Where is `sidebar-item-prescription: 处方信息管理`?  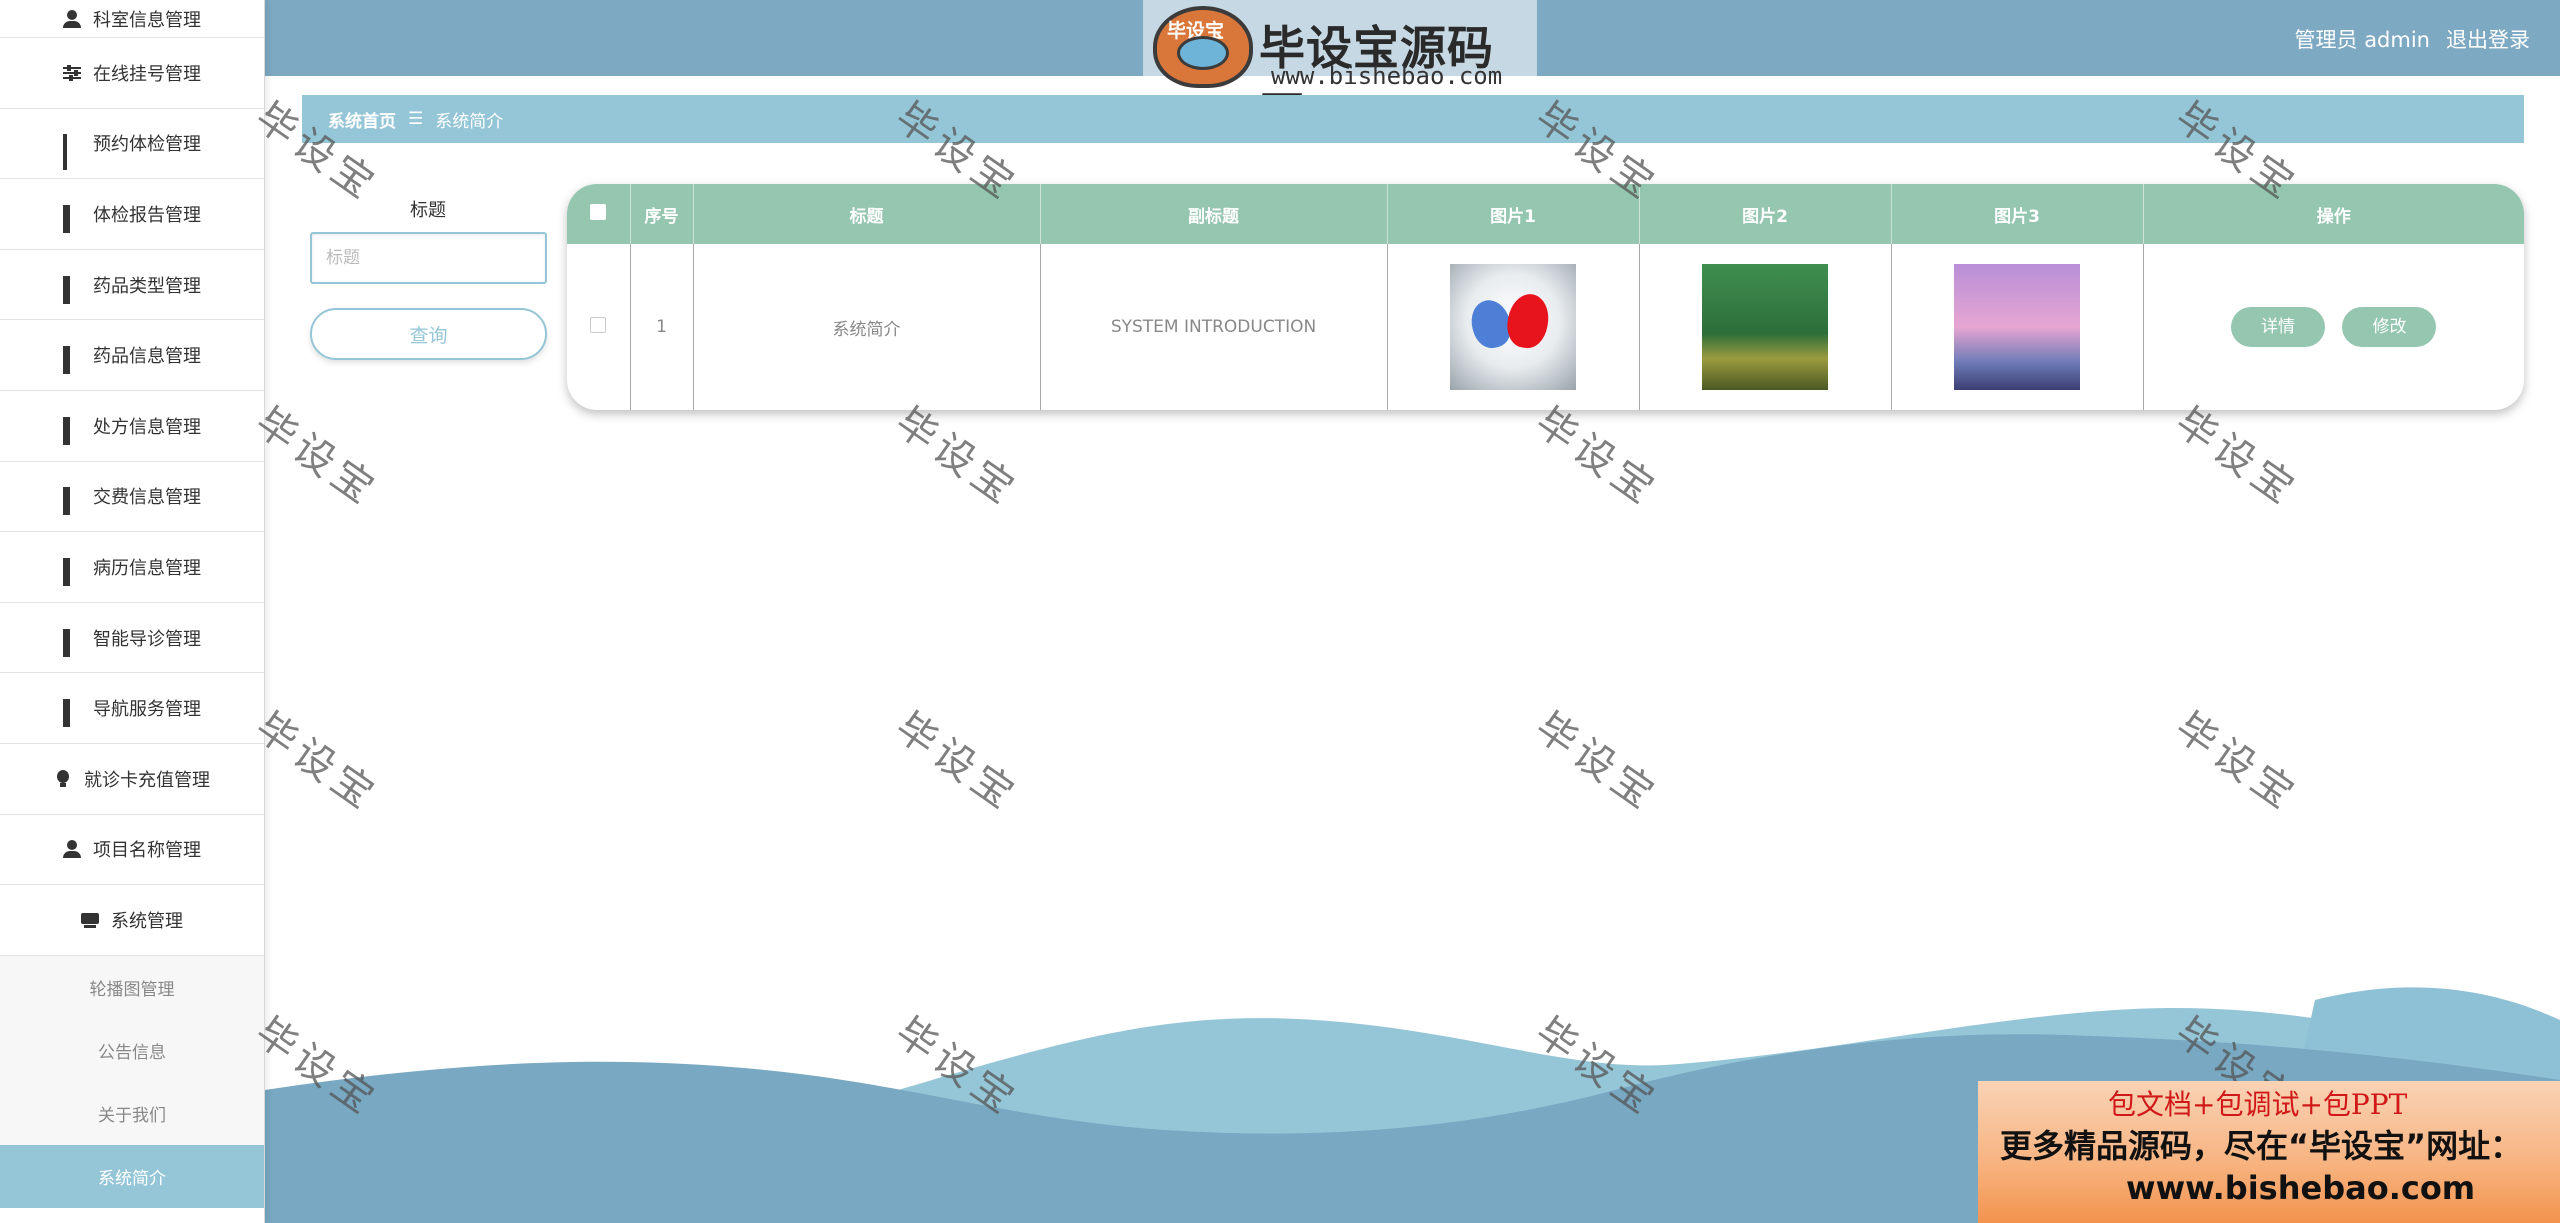
sidebar-item-prescription: 处方信息管理 is located at coordinates (132, 426).